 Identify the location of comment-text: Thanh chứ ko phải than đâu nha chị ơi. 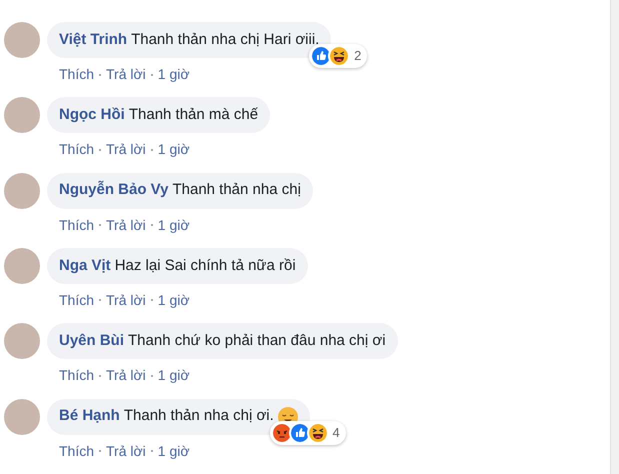
(257, 341).